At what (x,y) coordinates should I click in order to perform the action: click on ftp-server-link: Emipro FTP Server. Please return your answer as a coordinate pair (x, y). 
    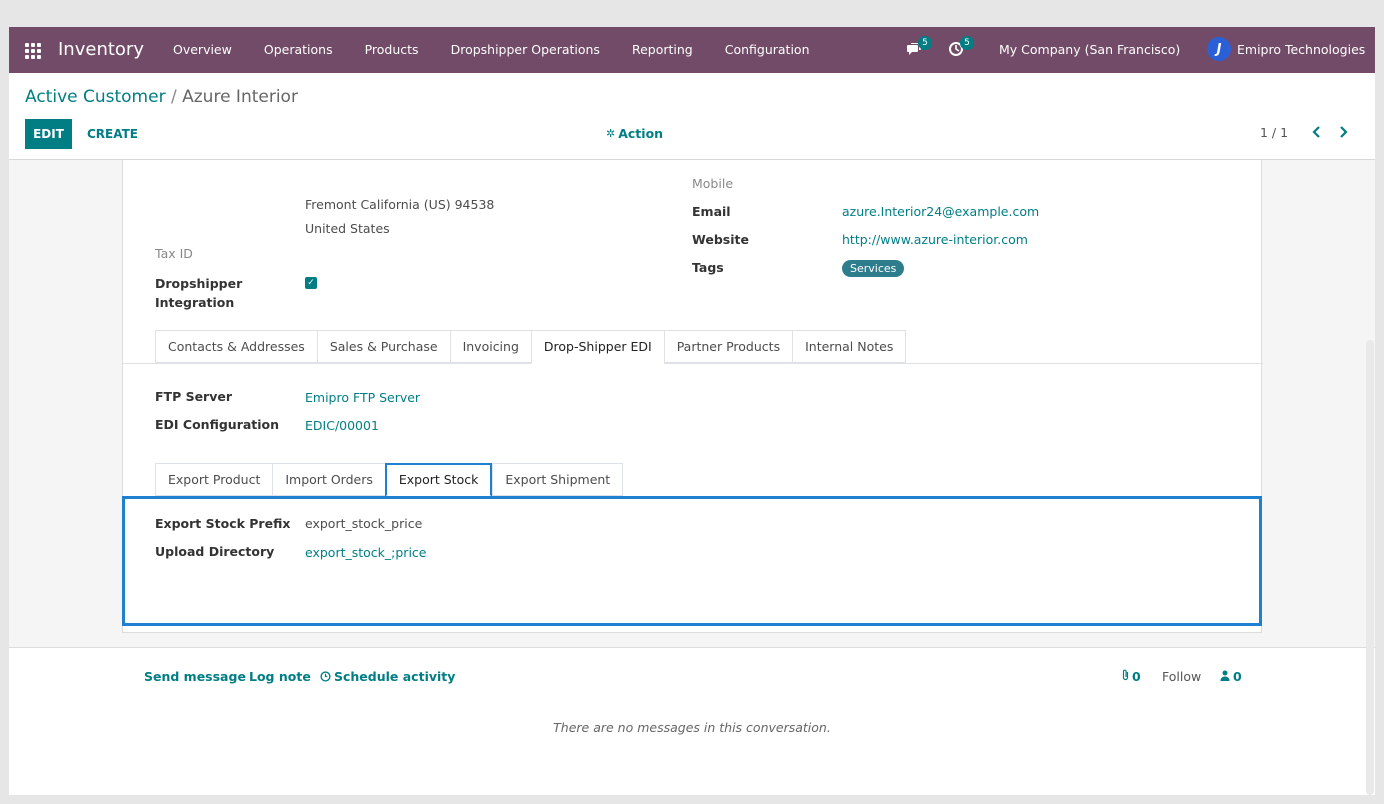
    Looking at the image, I should click on (362, 397).